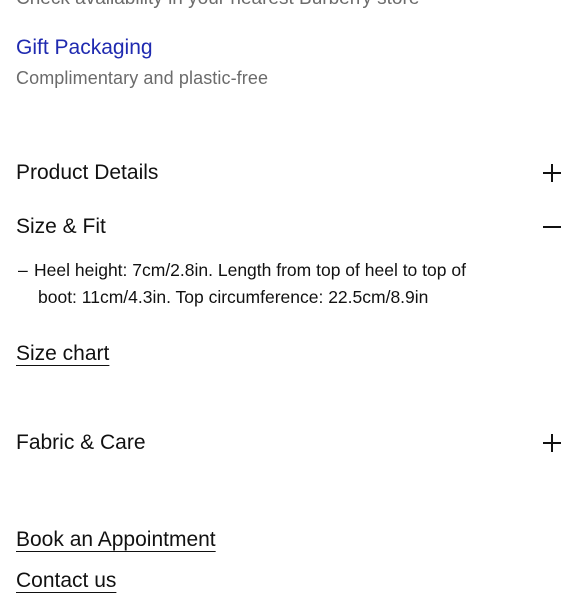 Image resolution: width=580 pixels, height=593 pixels. What do you see at coordinates (292, 443) in the screenshot?
I see `fabric-care-accordion: Fabric & Care` at bounding box center [292, 443].